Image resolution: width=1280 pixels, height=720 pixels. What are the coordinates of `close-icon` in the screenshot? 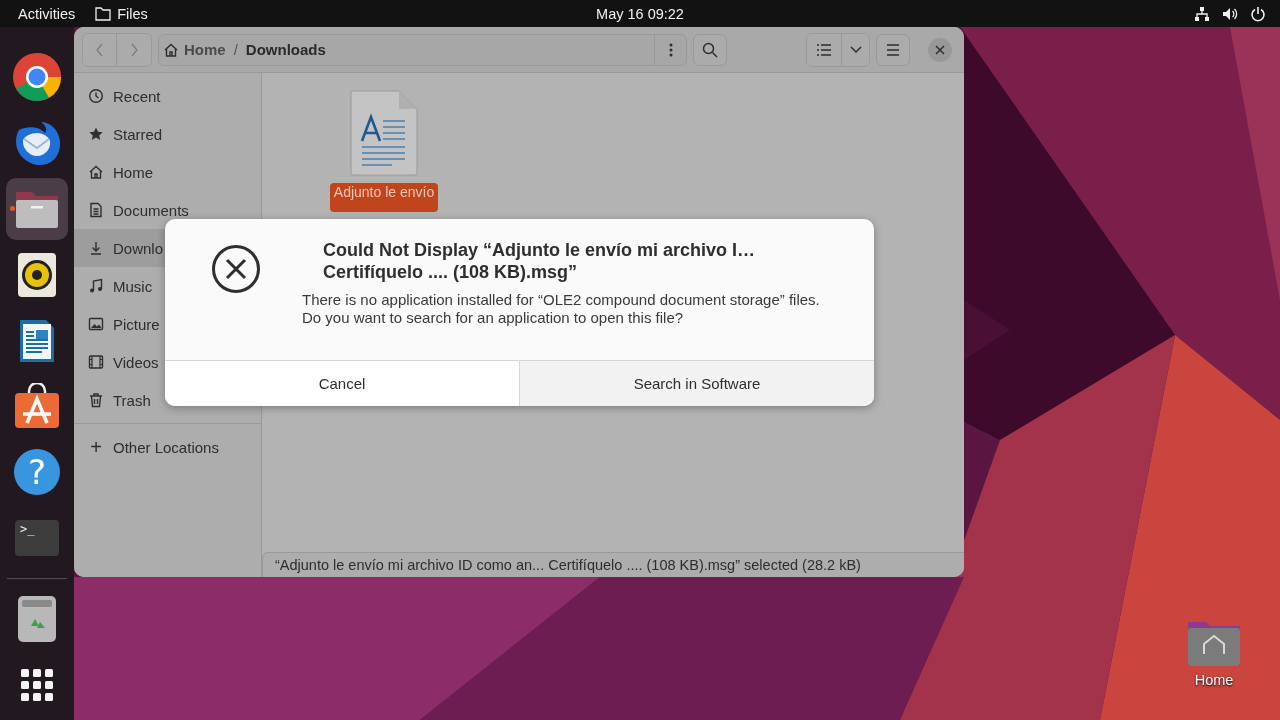 It's located at (940, 49).